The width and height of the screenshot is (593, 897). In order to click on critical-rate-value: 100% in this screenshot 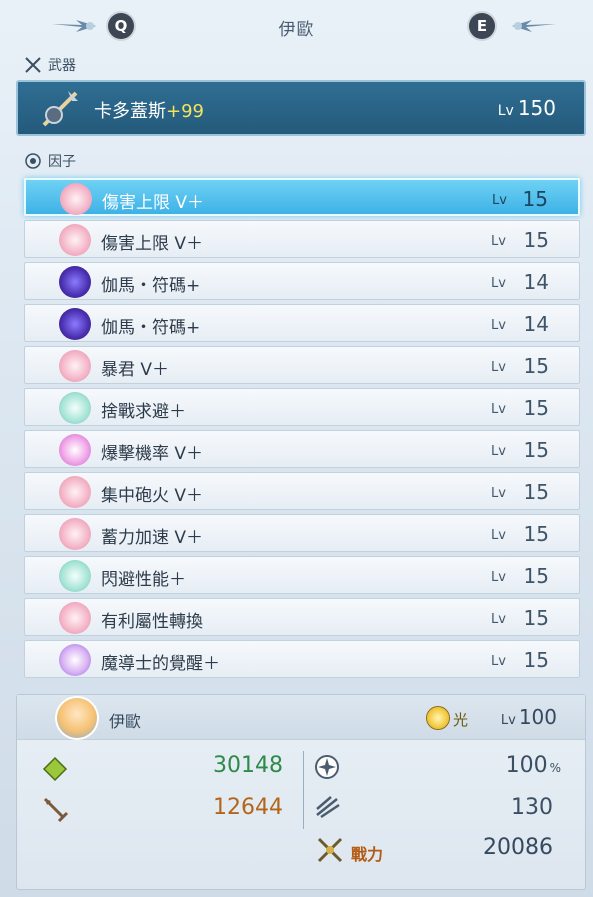, I will do `click(533, 765)`.